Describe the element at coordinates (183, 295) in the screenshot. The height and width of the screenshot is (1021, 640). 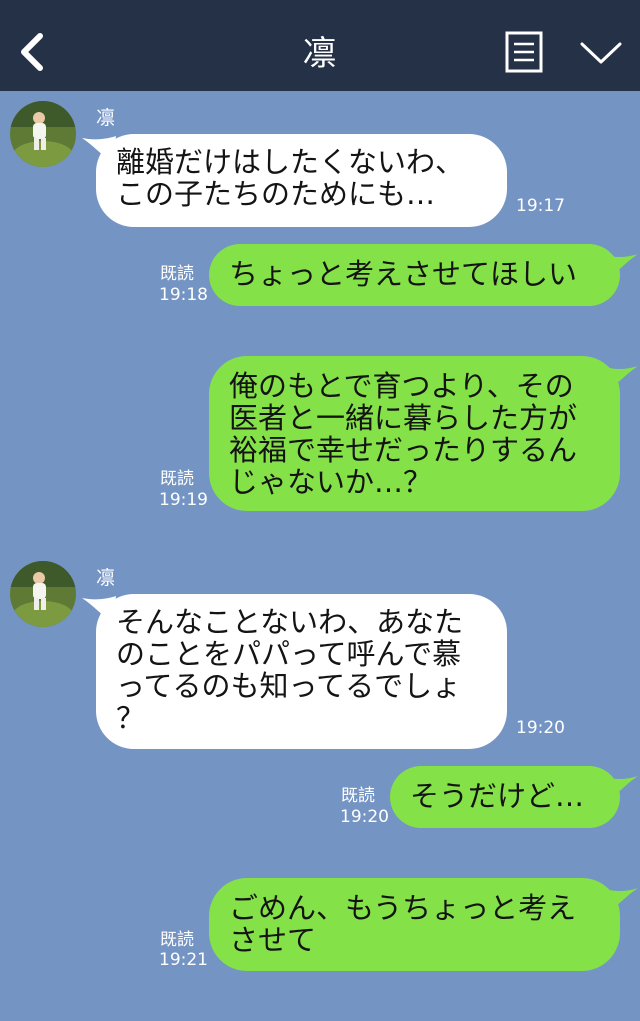
I see `message-time: 19:18` at that location.